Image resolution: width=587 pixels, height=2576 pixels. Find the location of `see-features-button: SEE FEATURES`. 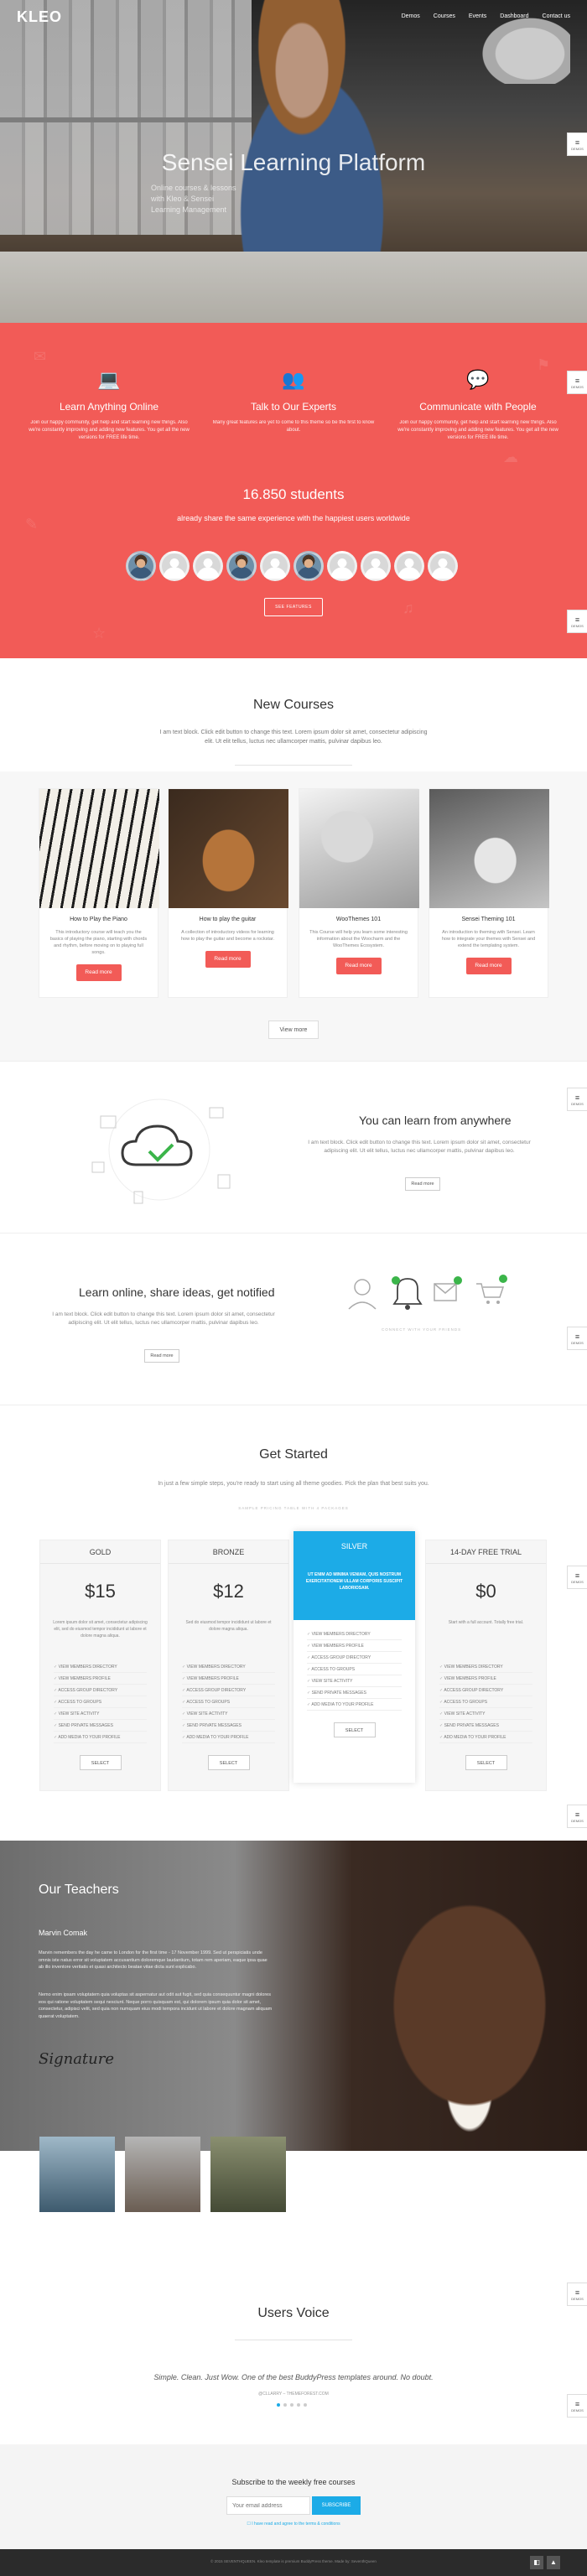

see-features-button: SEE FEATURES is located at coordinates (293, 607).